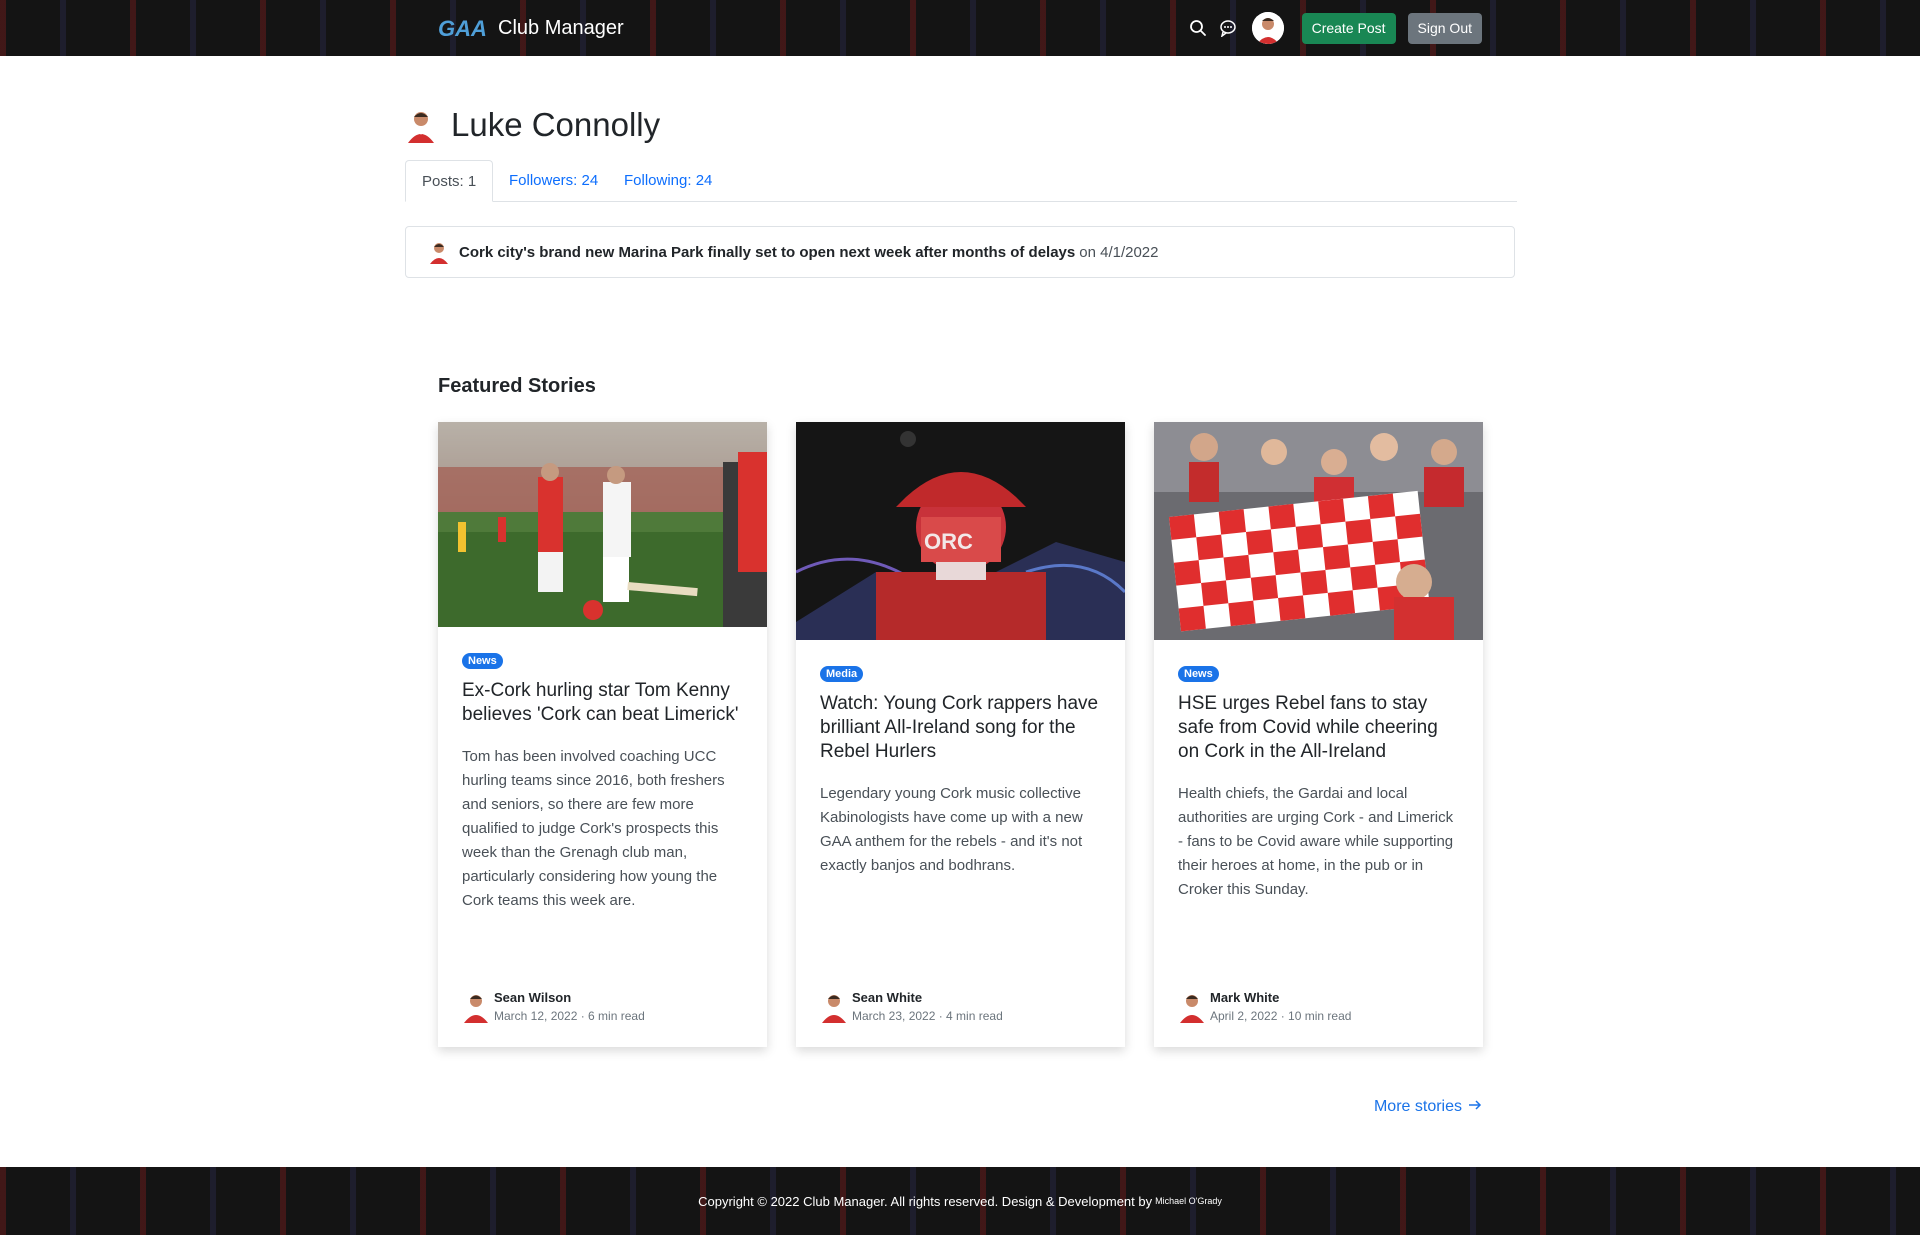 This screenshot has height=1235, width=1920. Describe the element at coordinates (556, 124) in the screenshot. I see `profile-name: Luke Connolly` at that location.